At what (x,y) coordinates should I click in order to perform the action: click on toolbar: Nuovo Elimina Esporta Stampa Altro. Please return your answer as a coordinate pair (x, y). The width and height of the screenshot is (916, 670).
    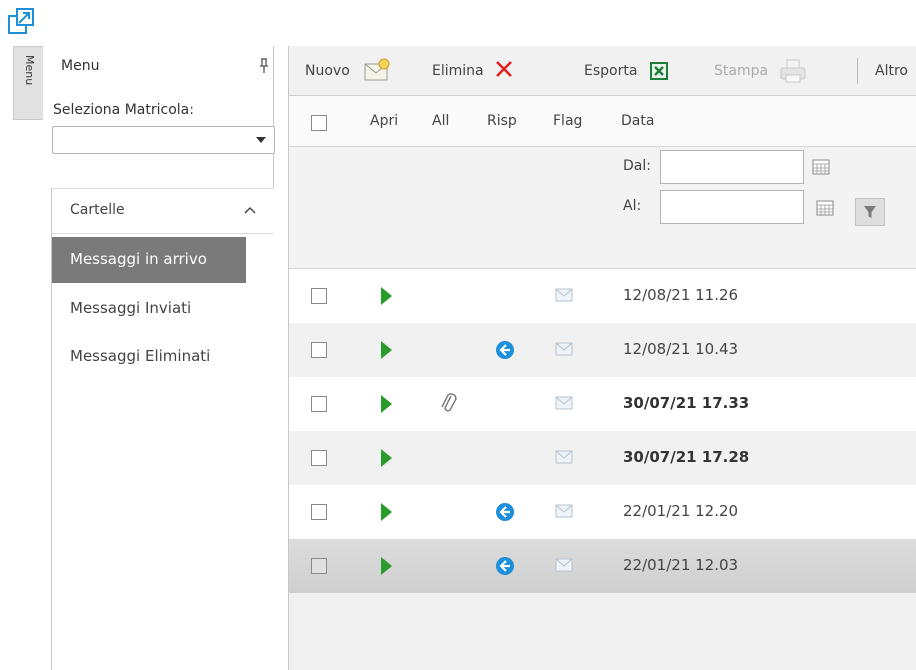
    Looking at the image, I should click on (602, 71).